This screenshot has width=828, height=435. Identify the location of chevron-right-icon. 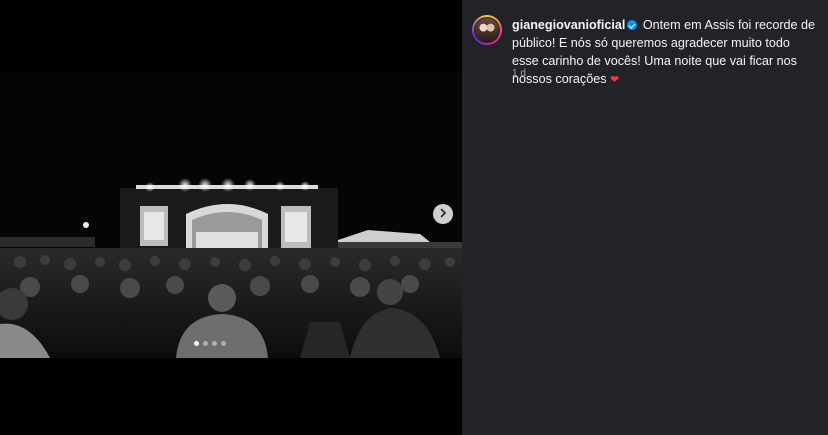
(443, 214).